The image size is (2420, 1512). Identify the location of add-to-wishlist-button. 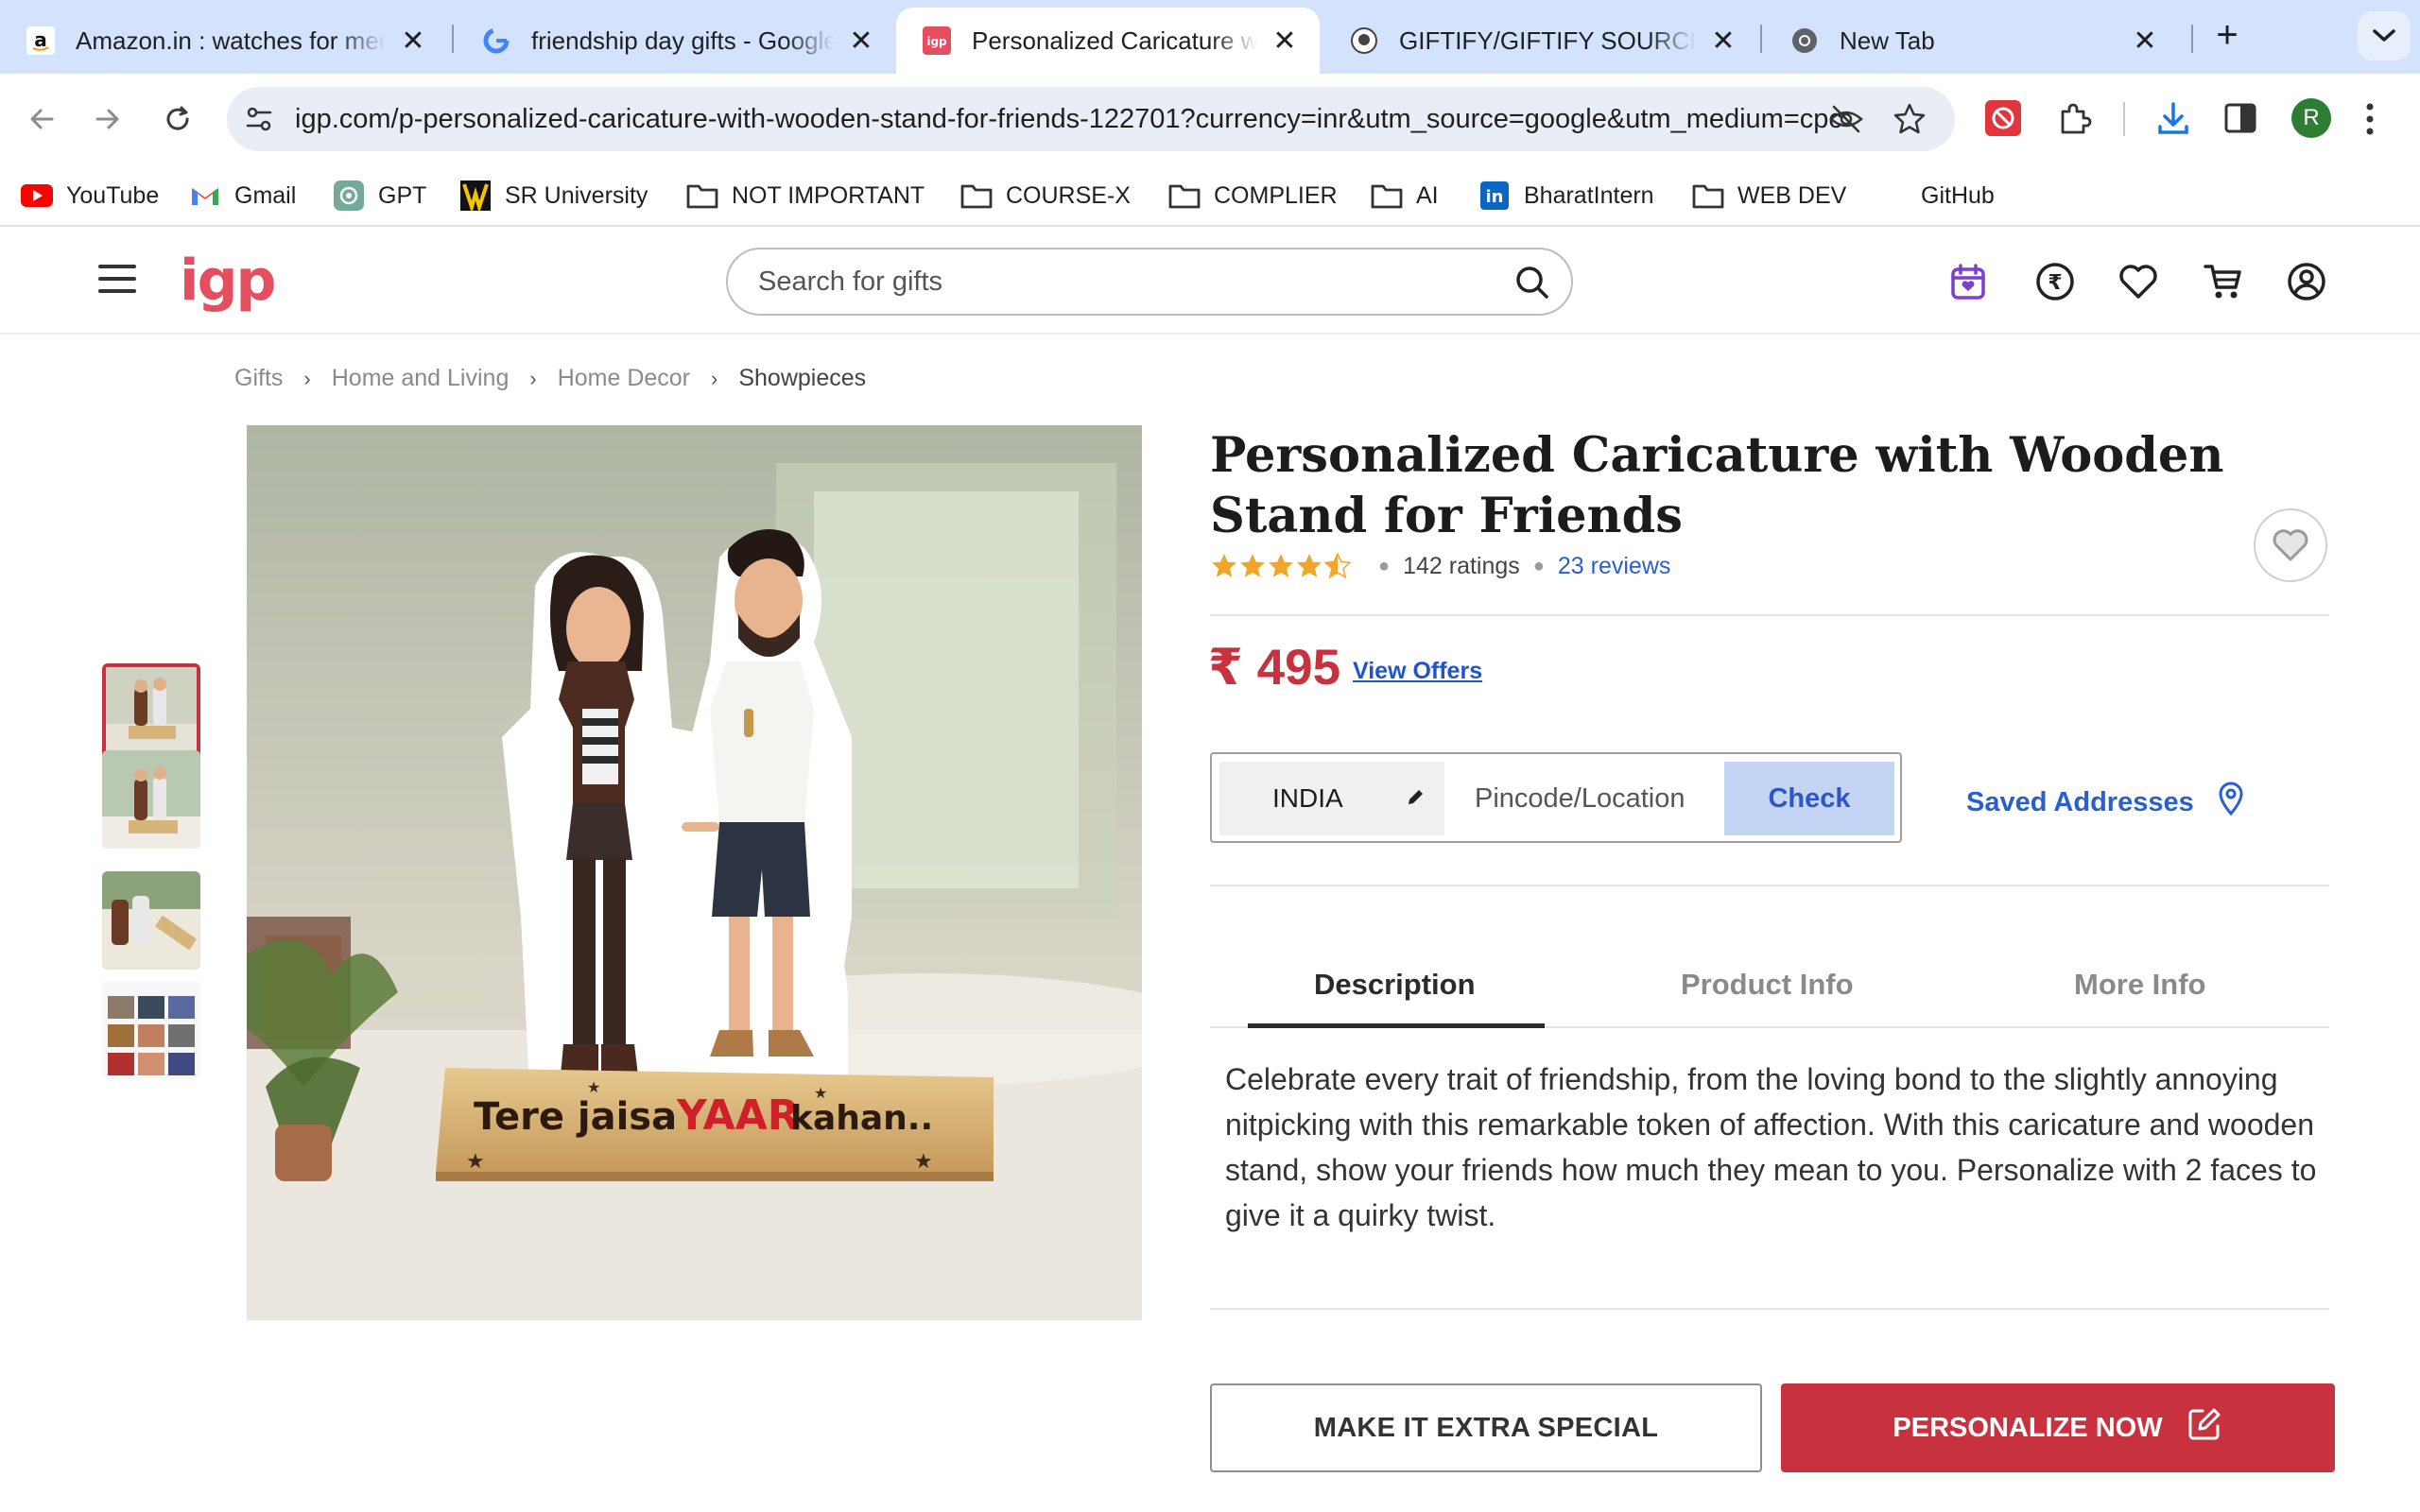
(2290, 545).